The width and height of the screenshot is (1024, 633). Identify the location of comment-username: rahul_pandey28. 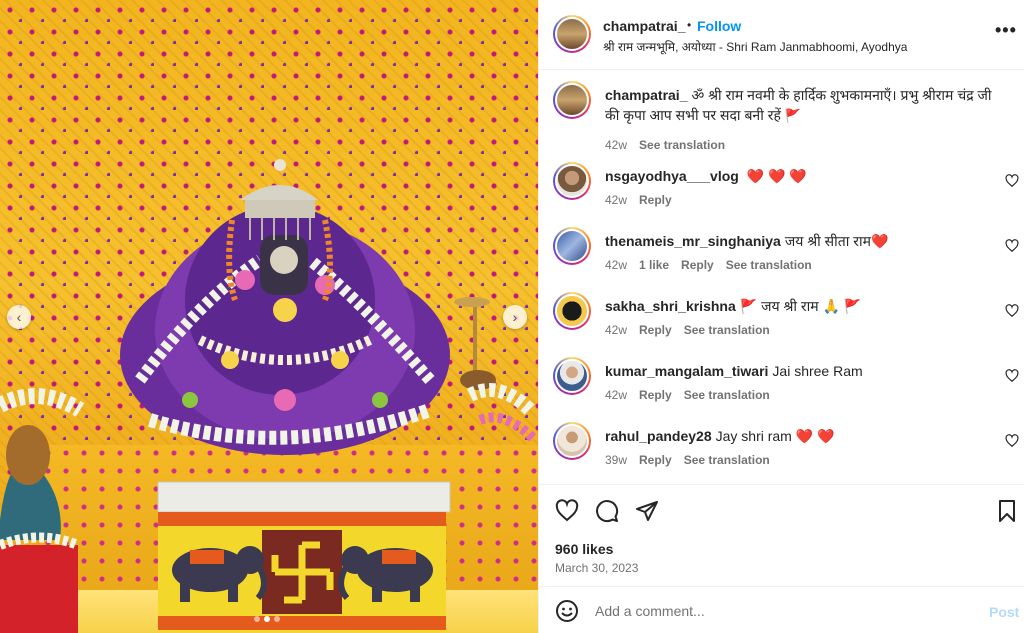
(658, 436).